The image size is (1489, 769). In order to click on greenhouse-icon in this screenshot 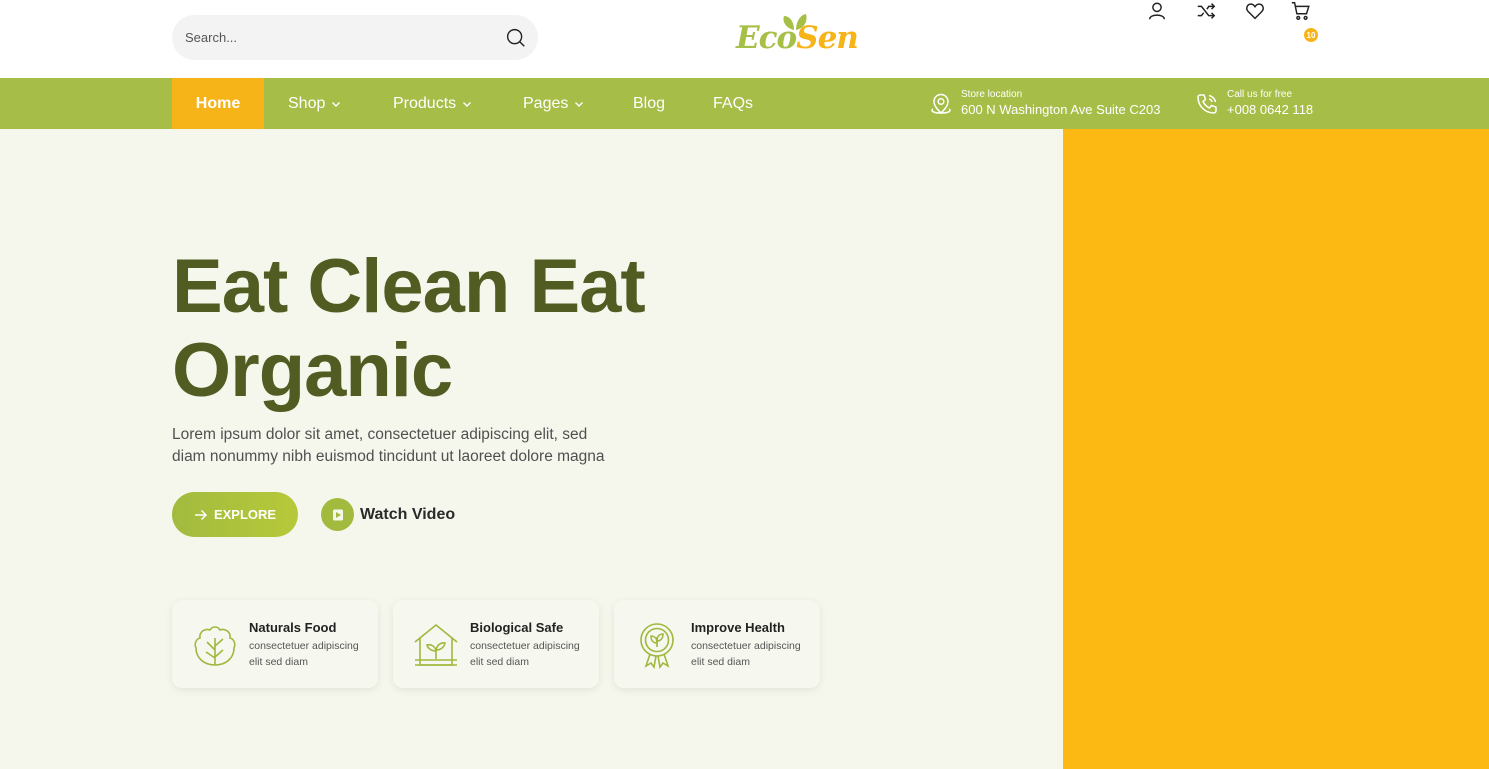, I will do `click(436, 644)`.